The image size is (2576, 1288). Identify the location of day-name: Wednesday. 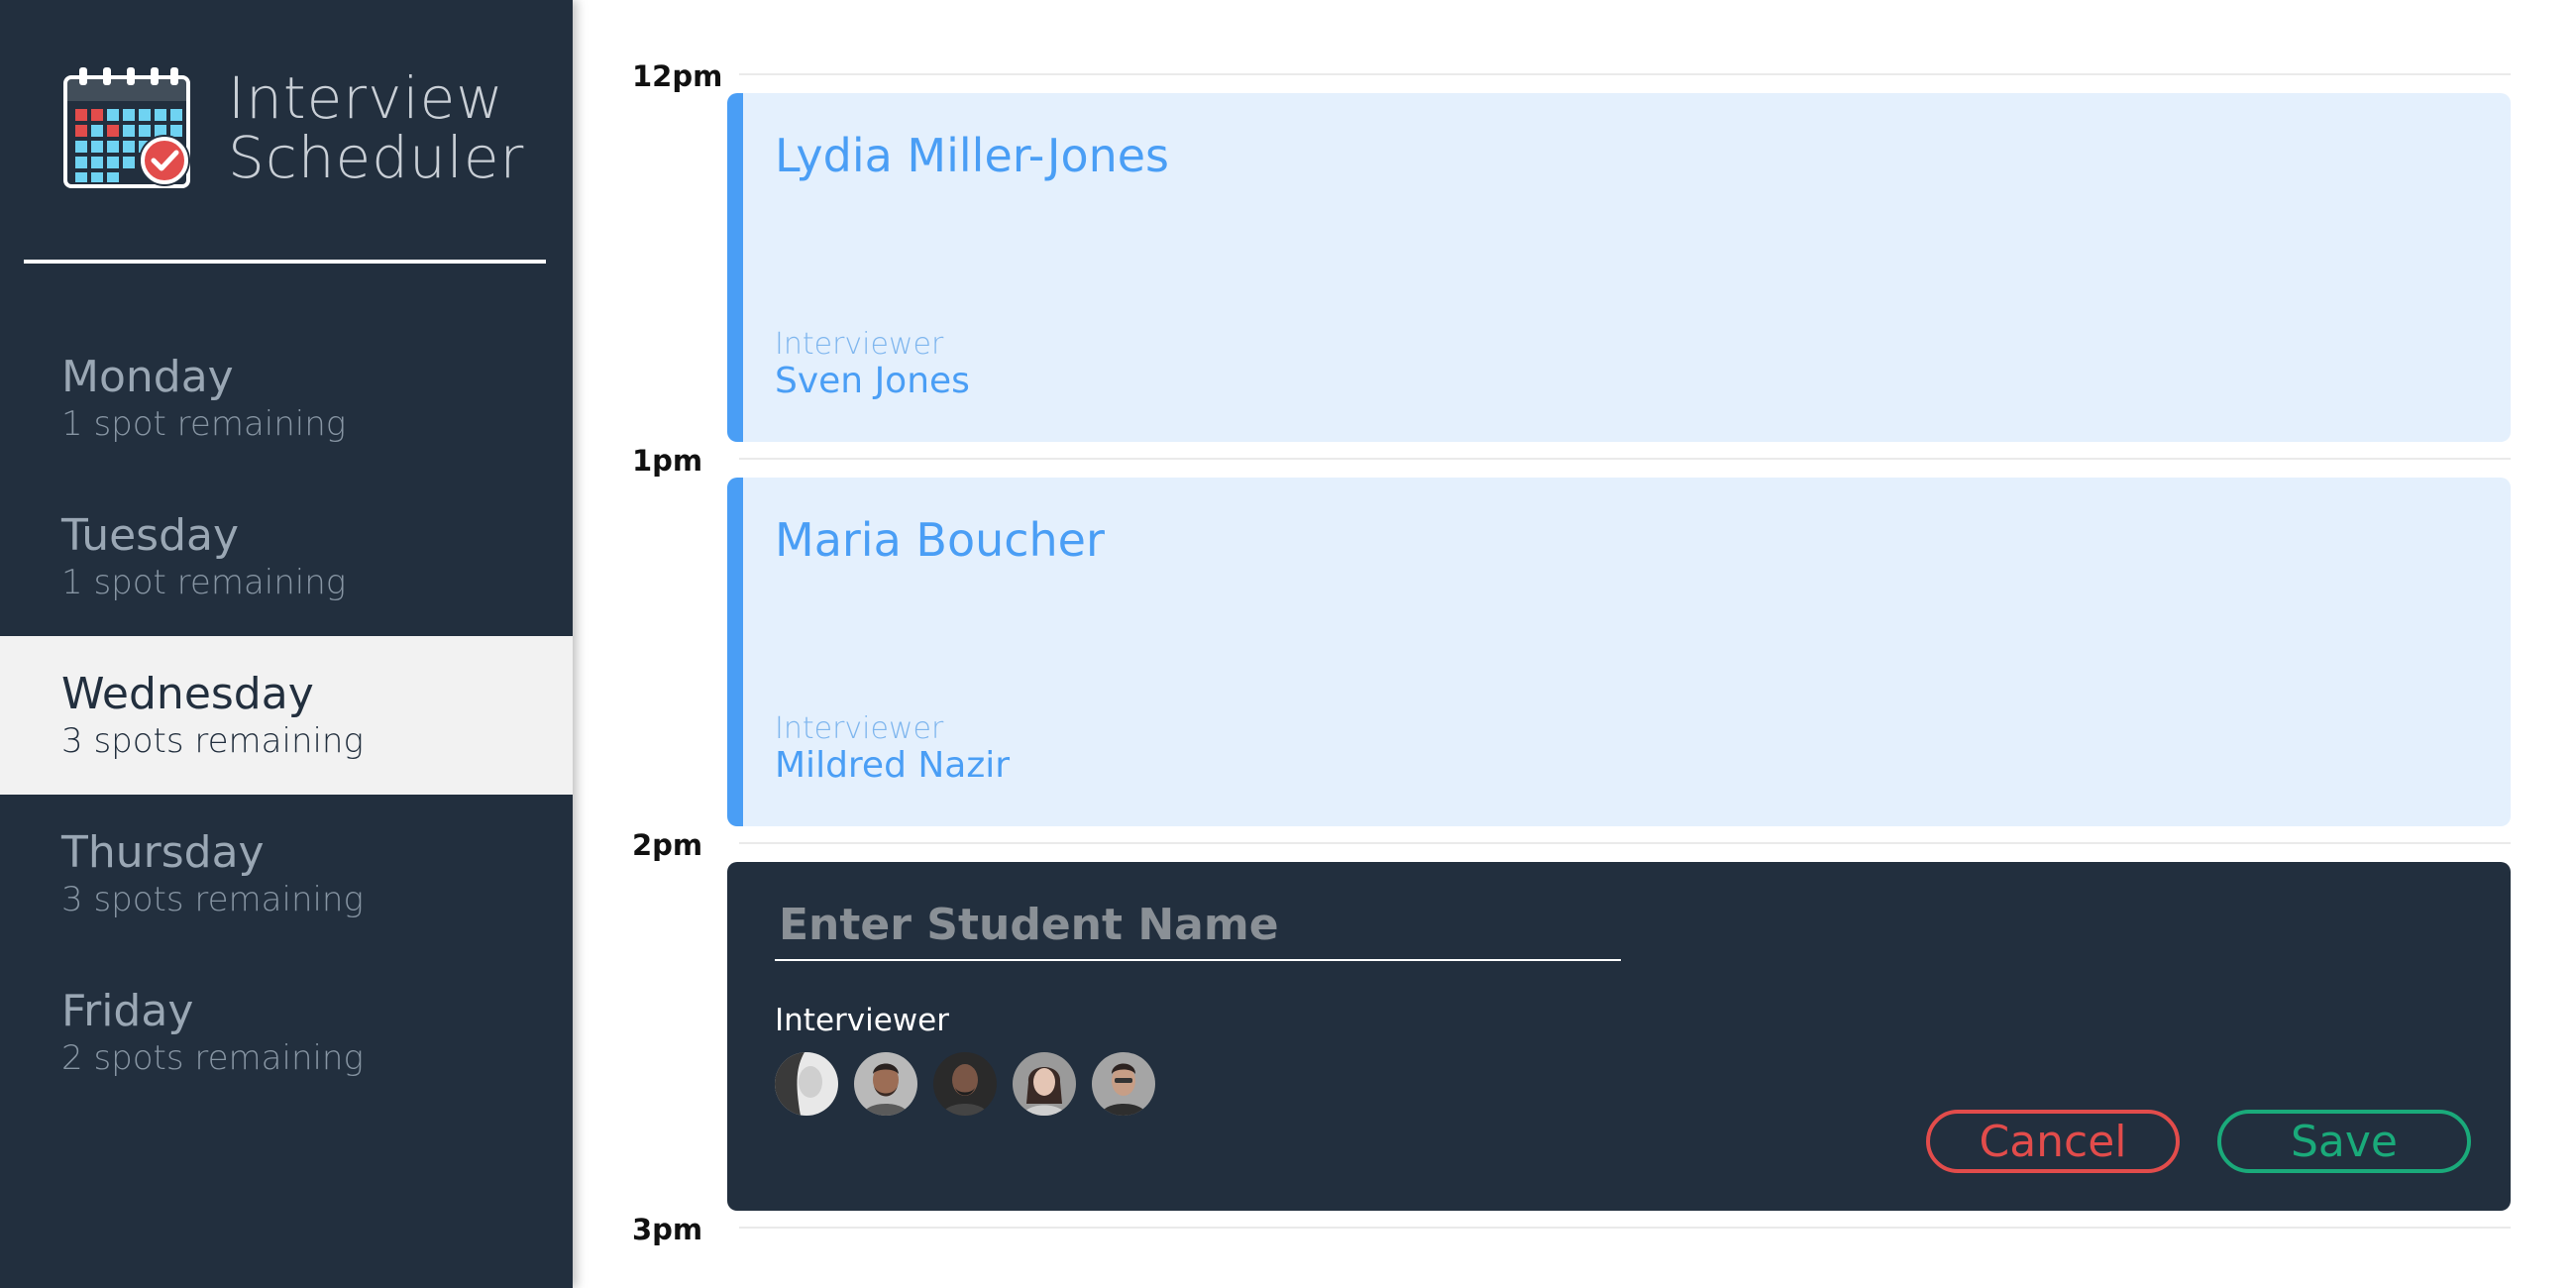
(187, 694).